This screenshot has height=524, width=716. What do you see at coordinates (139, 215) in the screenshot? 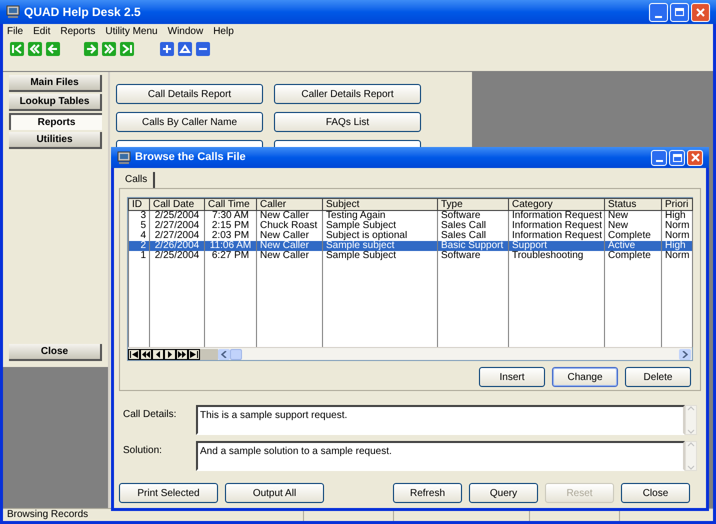
I see `table-cell: 3` at bounding box center [139, 215].